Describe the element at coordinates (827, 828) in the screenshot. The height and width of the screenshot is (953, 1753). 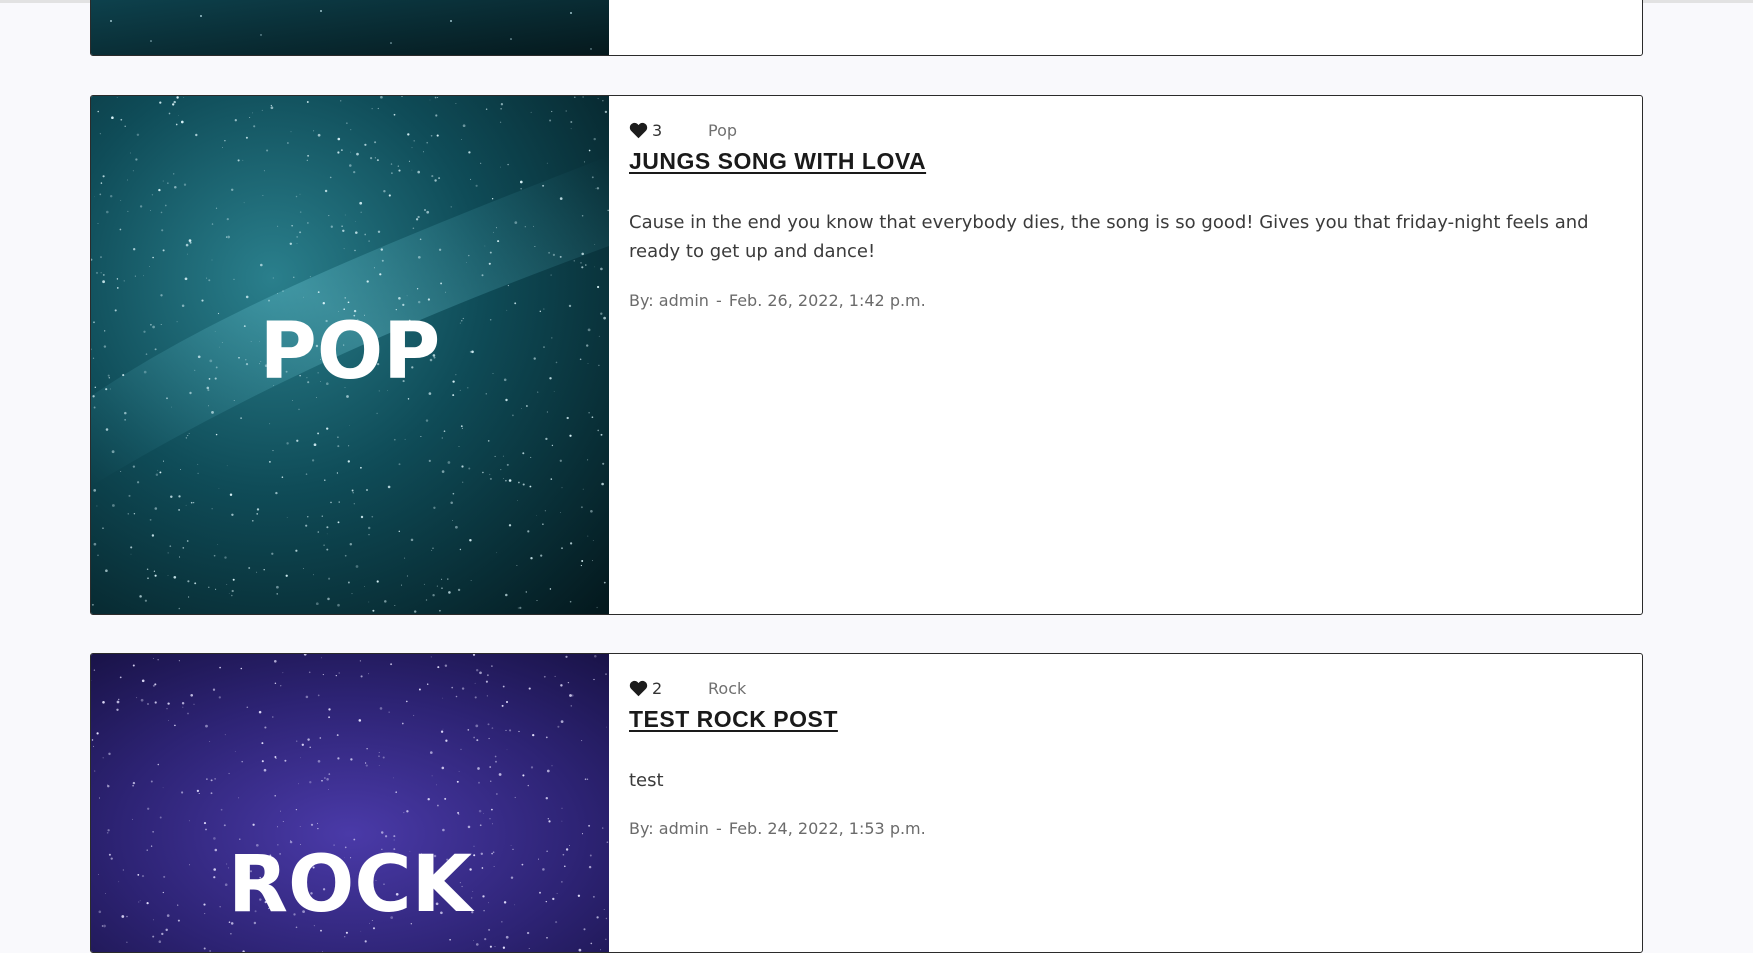
I see `post-date: Feb. 24, 2022, 1:53 p.m.` at that location.